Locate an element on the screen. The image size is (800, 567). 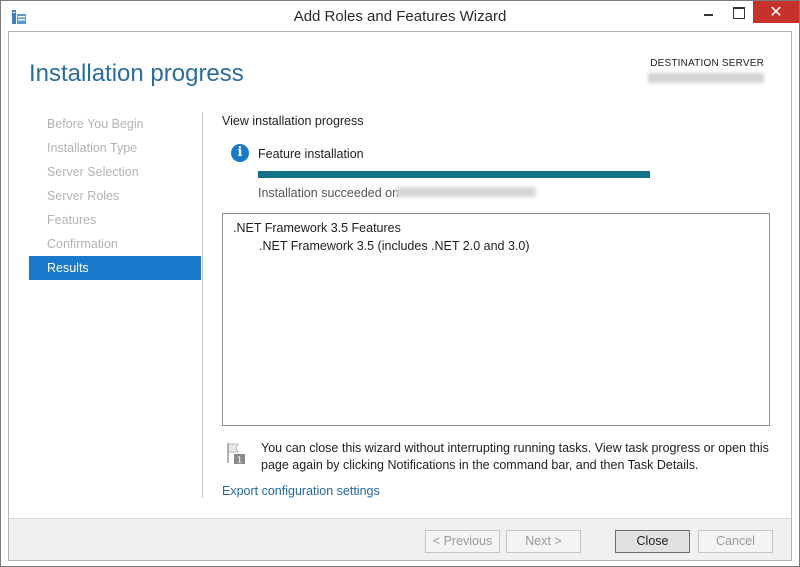
result-item-net-35-features: .NET Framework 3.5 Features is located at coordinates (317, 228).